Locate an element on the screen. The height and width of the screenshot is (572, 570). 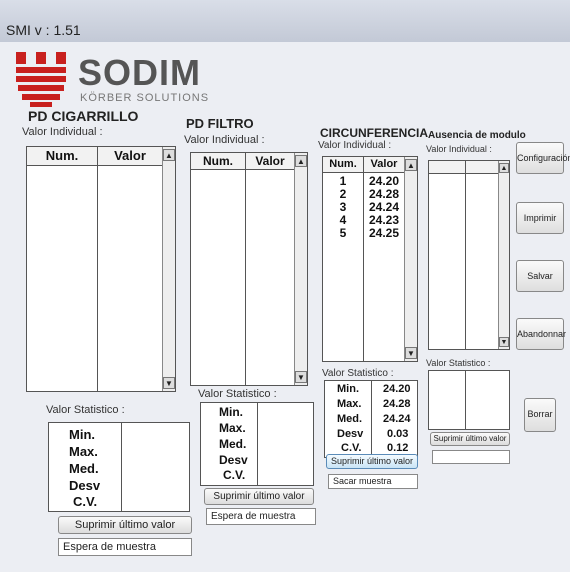
ausencia-table: ▲ ▼ is located at coordinates (469, 255).